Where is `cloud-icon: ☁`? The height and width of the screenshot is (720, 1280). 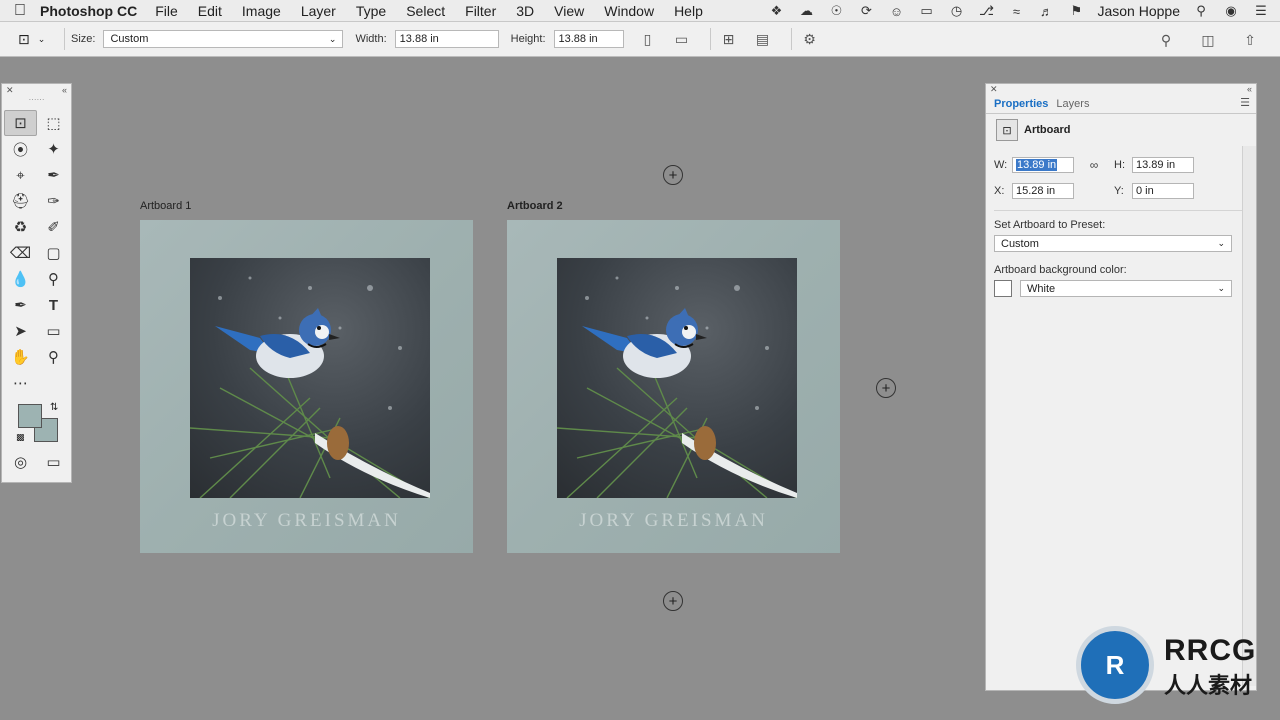
cloud-icon: ☁ is located at coordinates (806, 11).